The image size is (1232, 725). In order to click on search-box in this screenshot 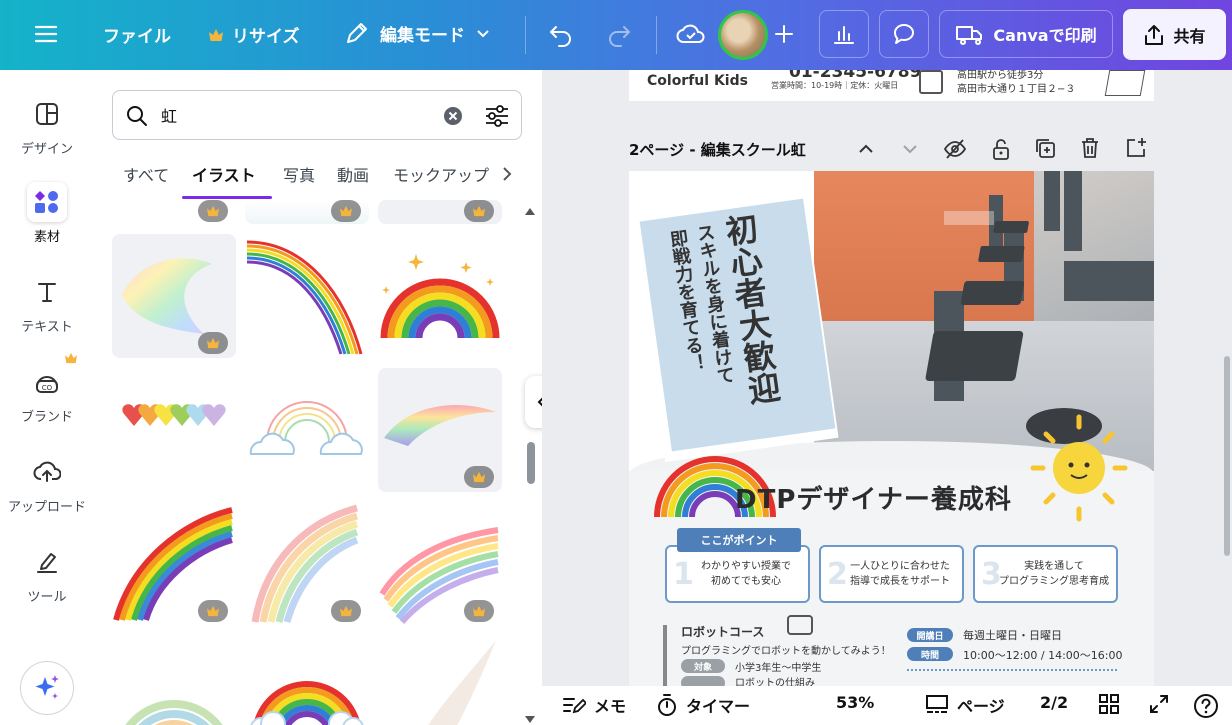, I will do `click(317, 115)`.